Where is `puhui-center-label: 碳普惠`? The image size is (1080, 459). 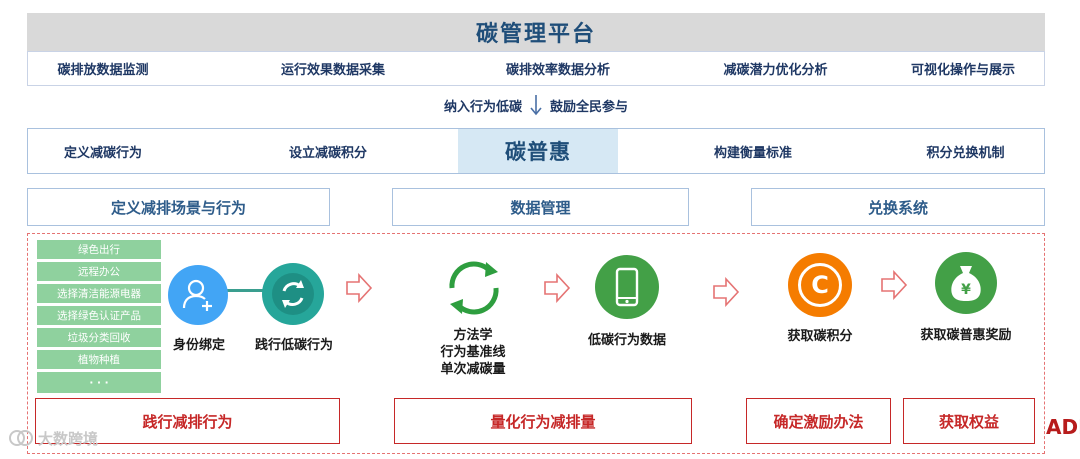
puhui-center-label: 碳普惠 is located at coordinates (538, 151).